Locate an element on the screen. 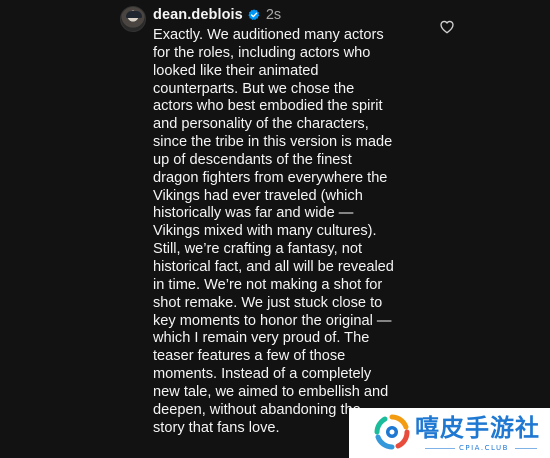 Image resolution: width=550 pixels, height=458 pixels. comment-header: dean.deblois 2s is located at coordinates (217, 15).